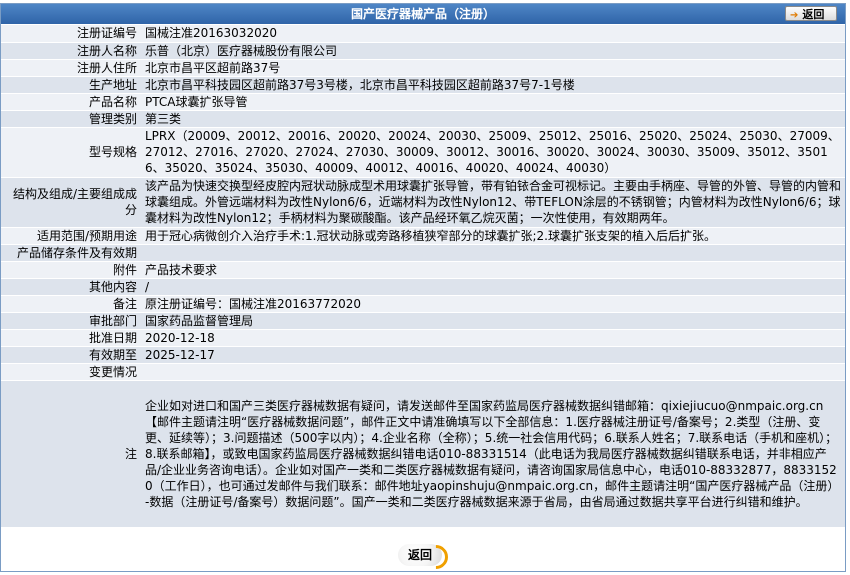 Image resolution: width=850 pixels, height=575 pixels. I want to click on field-label: 有效期至, so click(71, 355).